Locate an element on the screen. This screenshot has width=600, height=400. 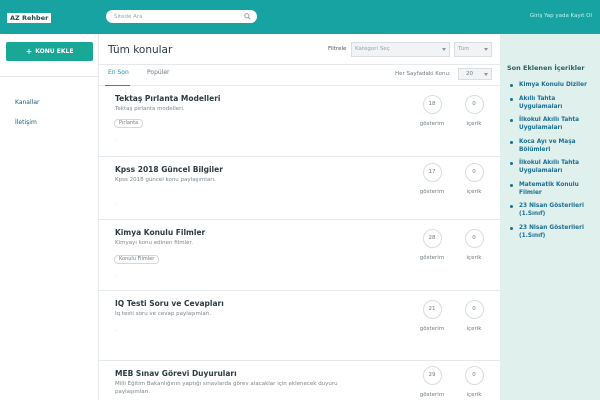
views-count: 29 is located at coordinates (432, 375).